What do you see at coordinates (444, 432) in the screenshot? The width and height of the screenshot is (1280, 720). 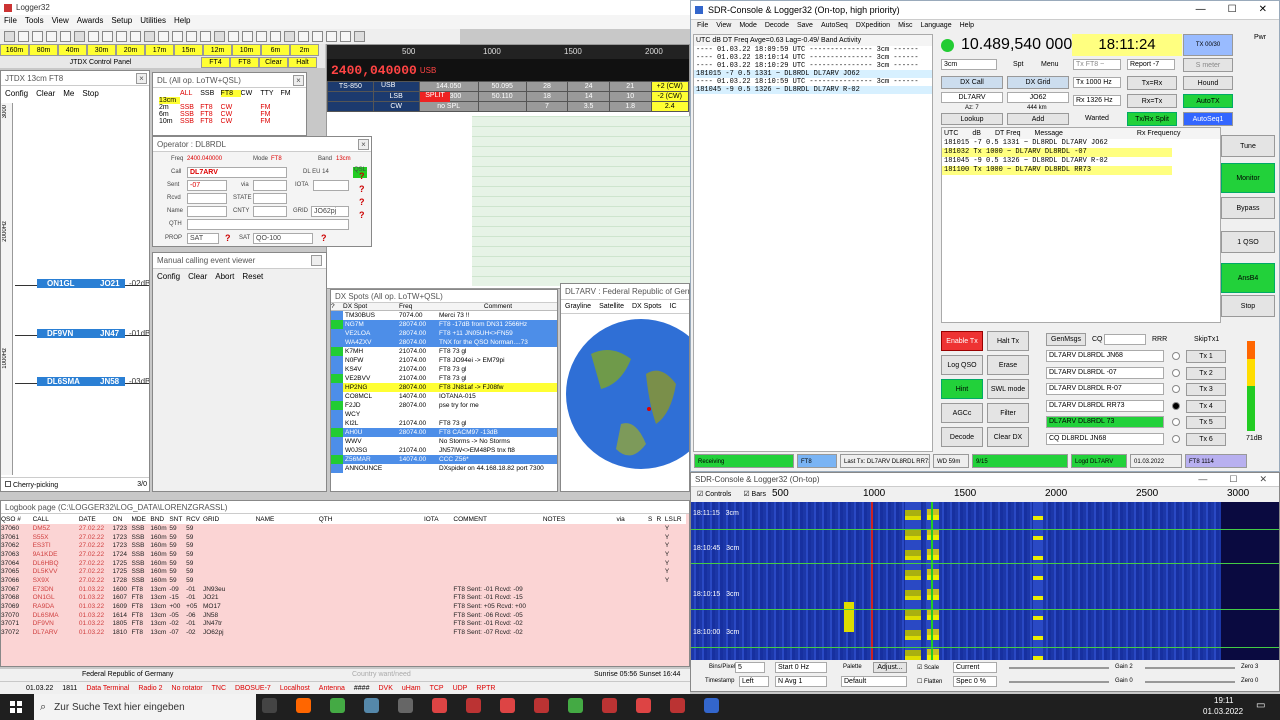 I see `dx-spot-row: AH0U 28074.00 FT8 CACM97 -13dB` at bounding box center [444, 432].